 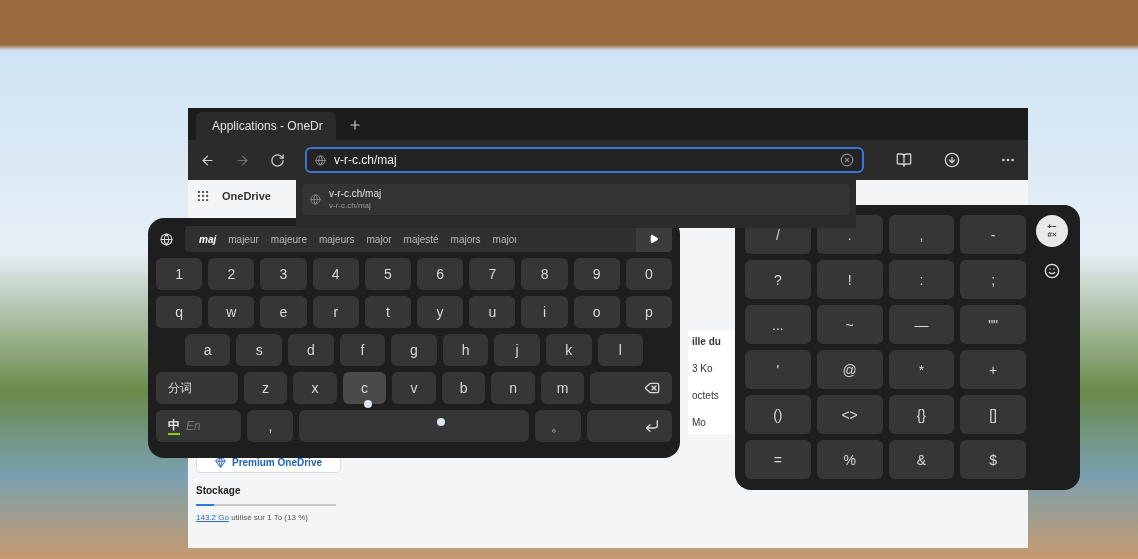 I want to click on symbol-key: ;, so click(x=993, y=279).